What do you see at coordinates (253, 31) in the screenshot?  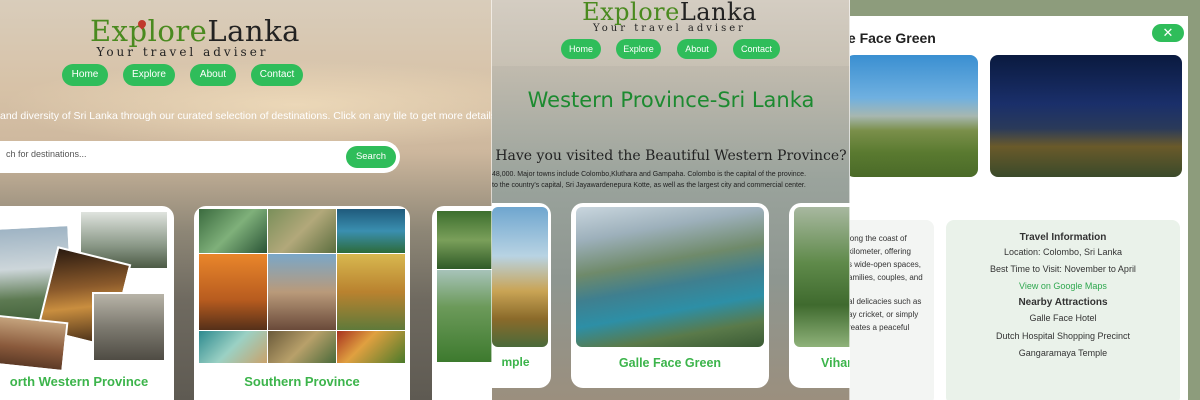 I see `logo-word-lanka: Lanka` at bounding box center [253, 31].